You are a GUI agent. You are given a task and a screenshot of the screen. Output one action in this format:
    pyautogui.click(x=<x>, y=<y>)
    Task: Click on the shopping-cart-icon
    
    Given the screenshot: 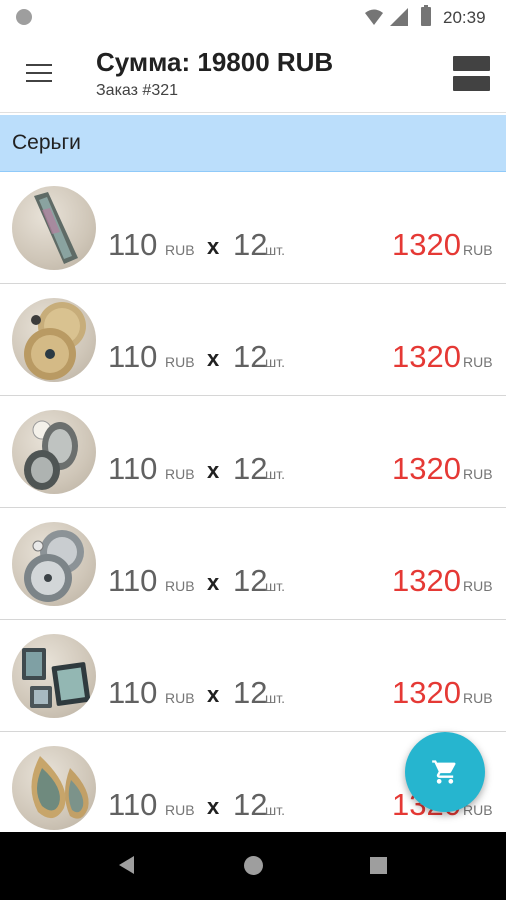 What is the action you would take?
    pyautogui.click(x=444, y=772)
    